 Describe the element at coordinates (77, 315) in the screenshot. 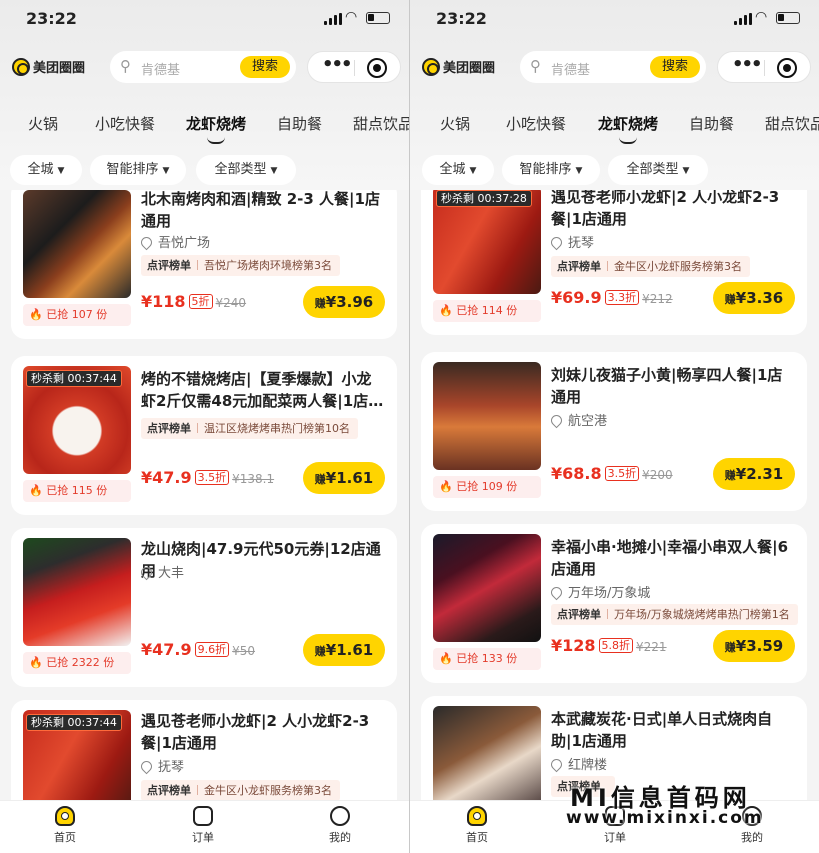

I see `sold-count: 🔥 已抢 107 份` at that location.